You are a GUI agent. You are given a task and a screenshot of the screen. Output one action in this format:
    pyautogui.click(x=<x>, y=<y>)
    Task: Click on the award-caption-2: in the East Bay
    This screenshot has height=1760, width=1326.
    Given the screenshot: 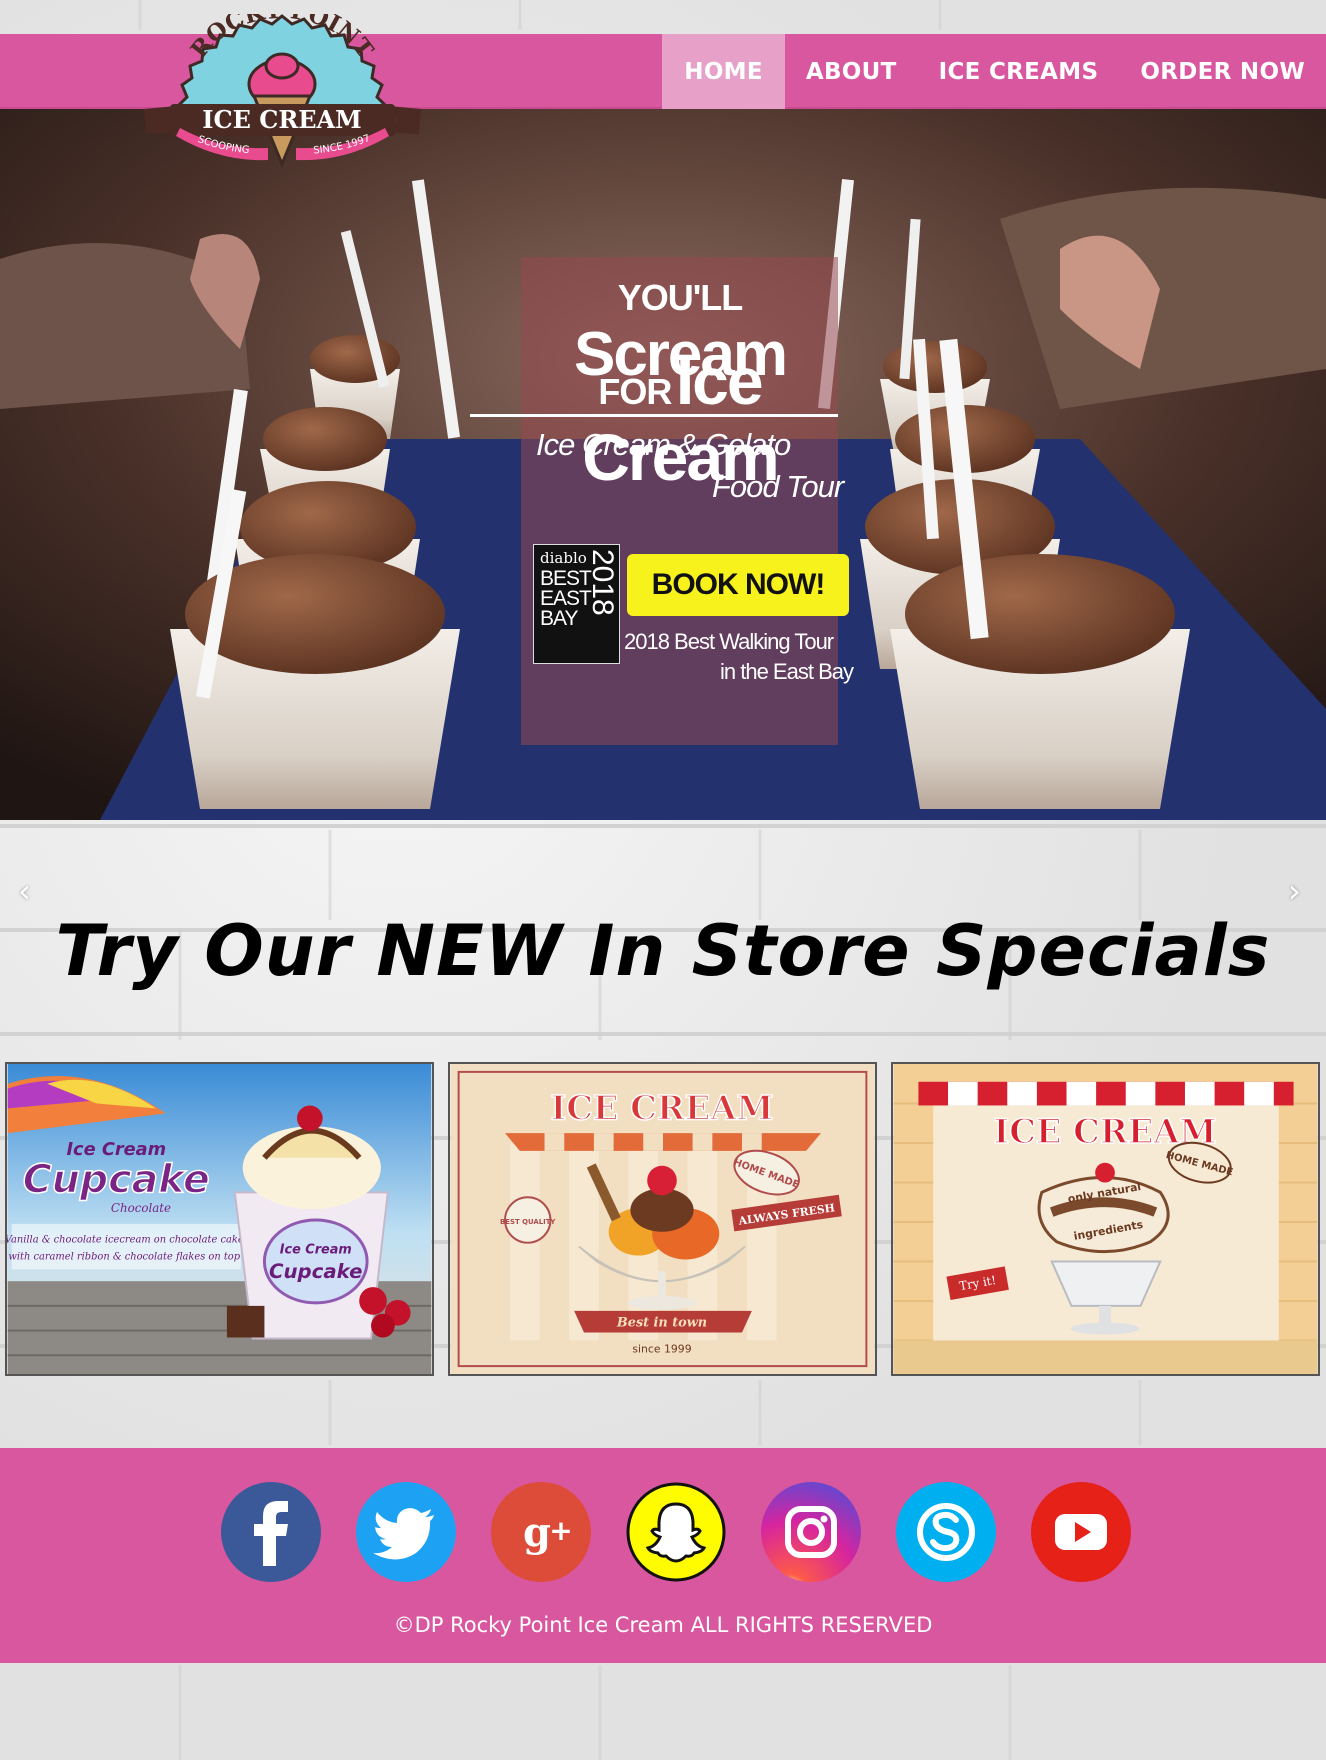 What is the action you would take?
    pyautogui.click(x=787, y=671)
    